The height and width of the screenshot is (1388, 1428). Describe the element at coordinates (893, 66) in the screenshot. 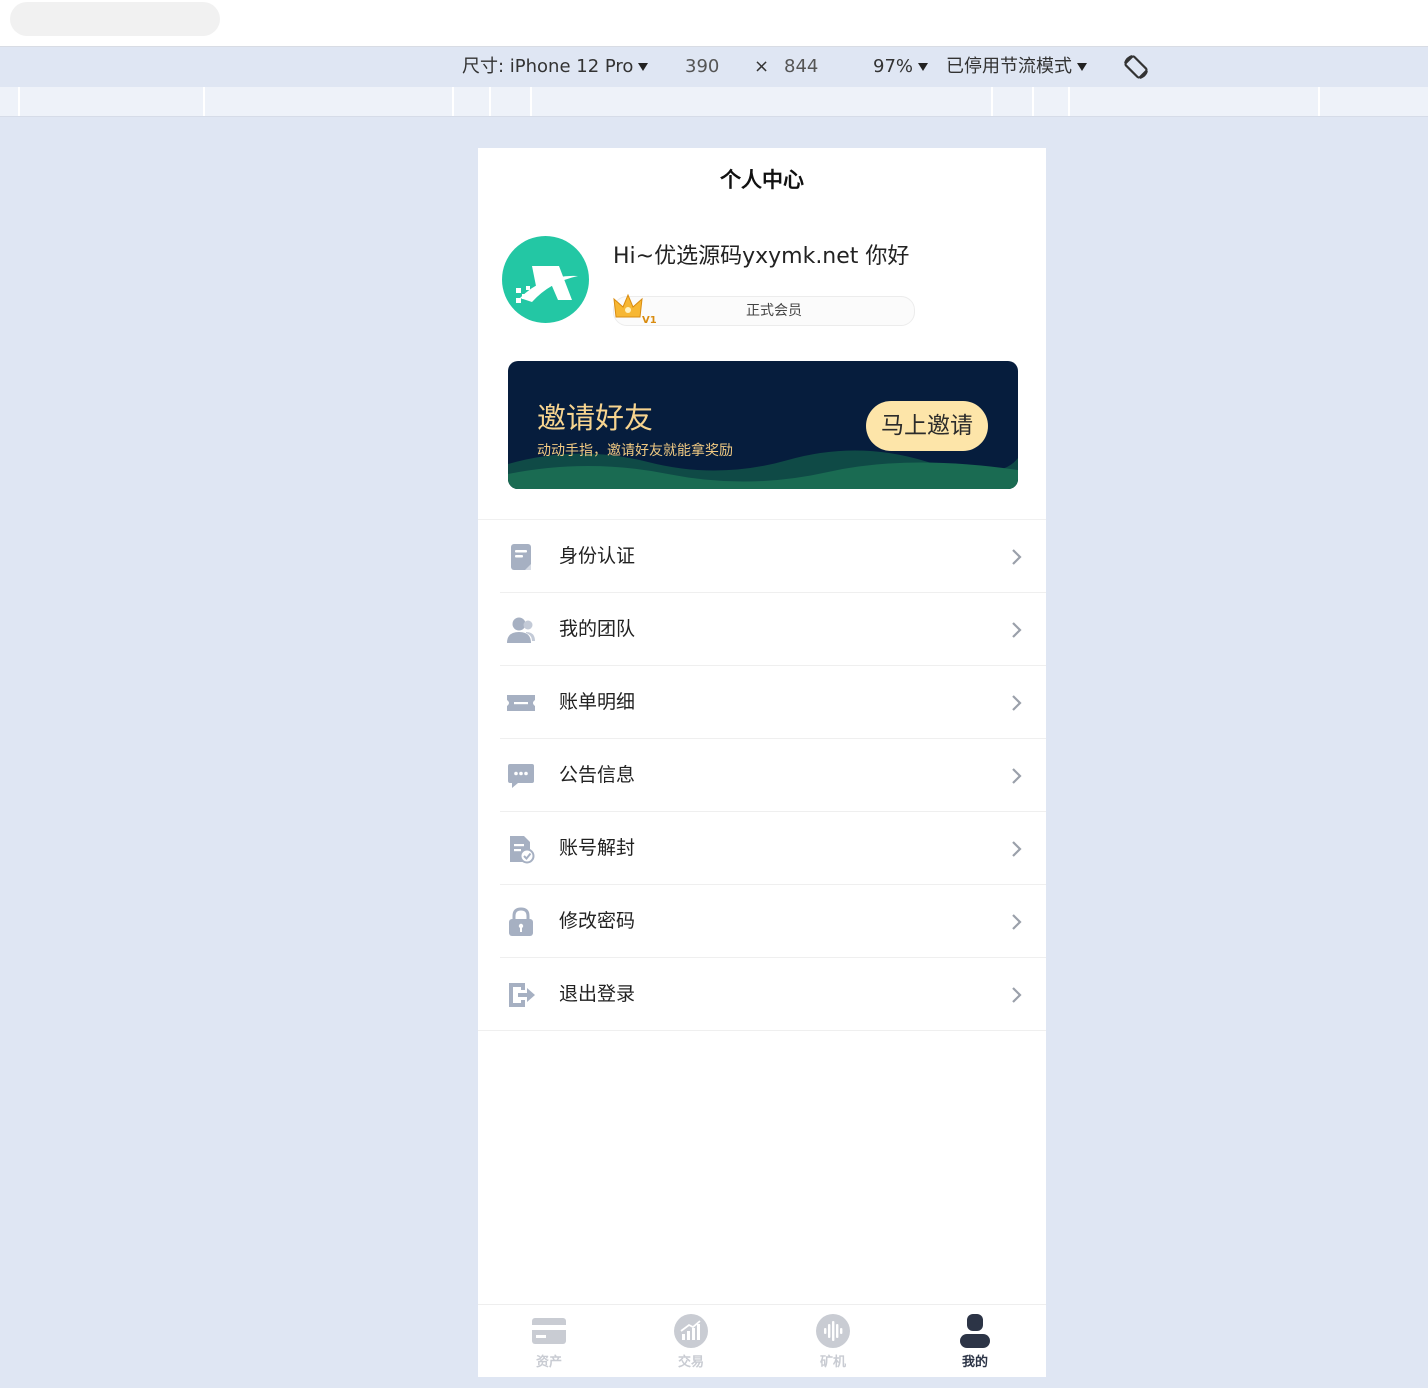

I see `zoom-label: 97%` at that location.